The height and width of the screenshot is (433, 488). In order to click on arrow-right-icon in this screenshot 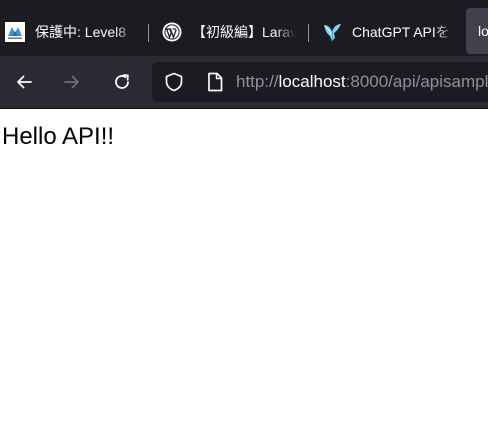, I will do `click(71, 82)`.